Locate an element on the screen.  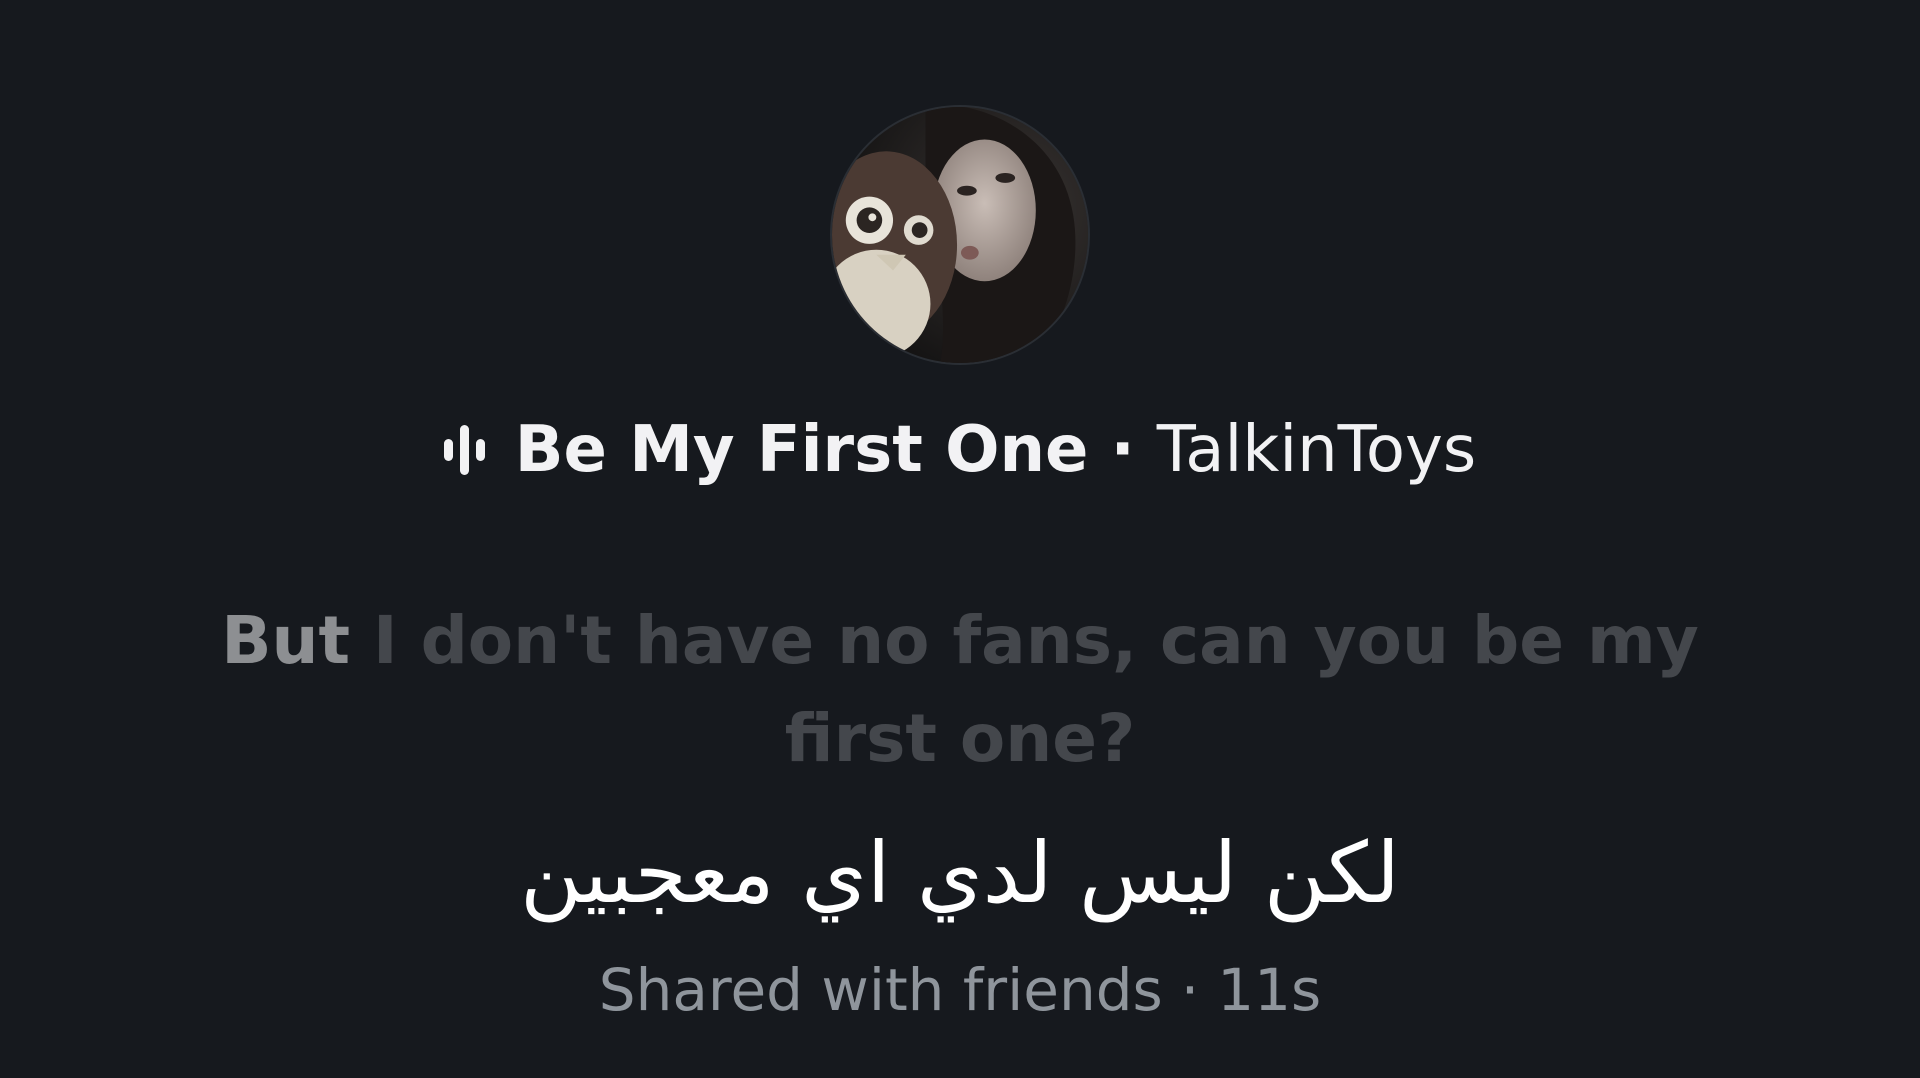
lyric-active-word: But is located at coordinates (286, 640).